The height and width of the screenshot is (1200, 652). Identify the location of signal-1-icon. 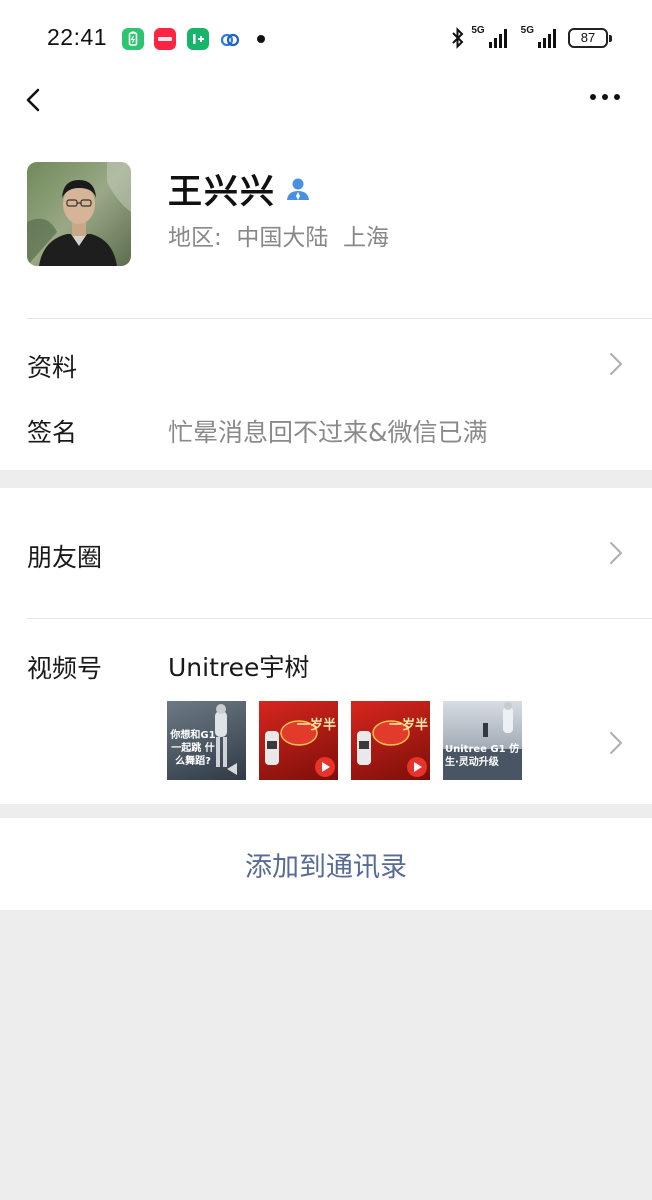
(497, 38).